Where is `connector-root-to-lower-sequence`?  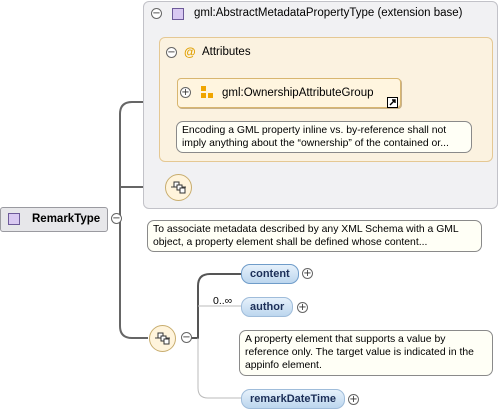 connector-root-to-lower-sequence is located at coordinates (133, 279).